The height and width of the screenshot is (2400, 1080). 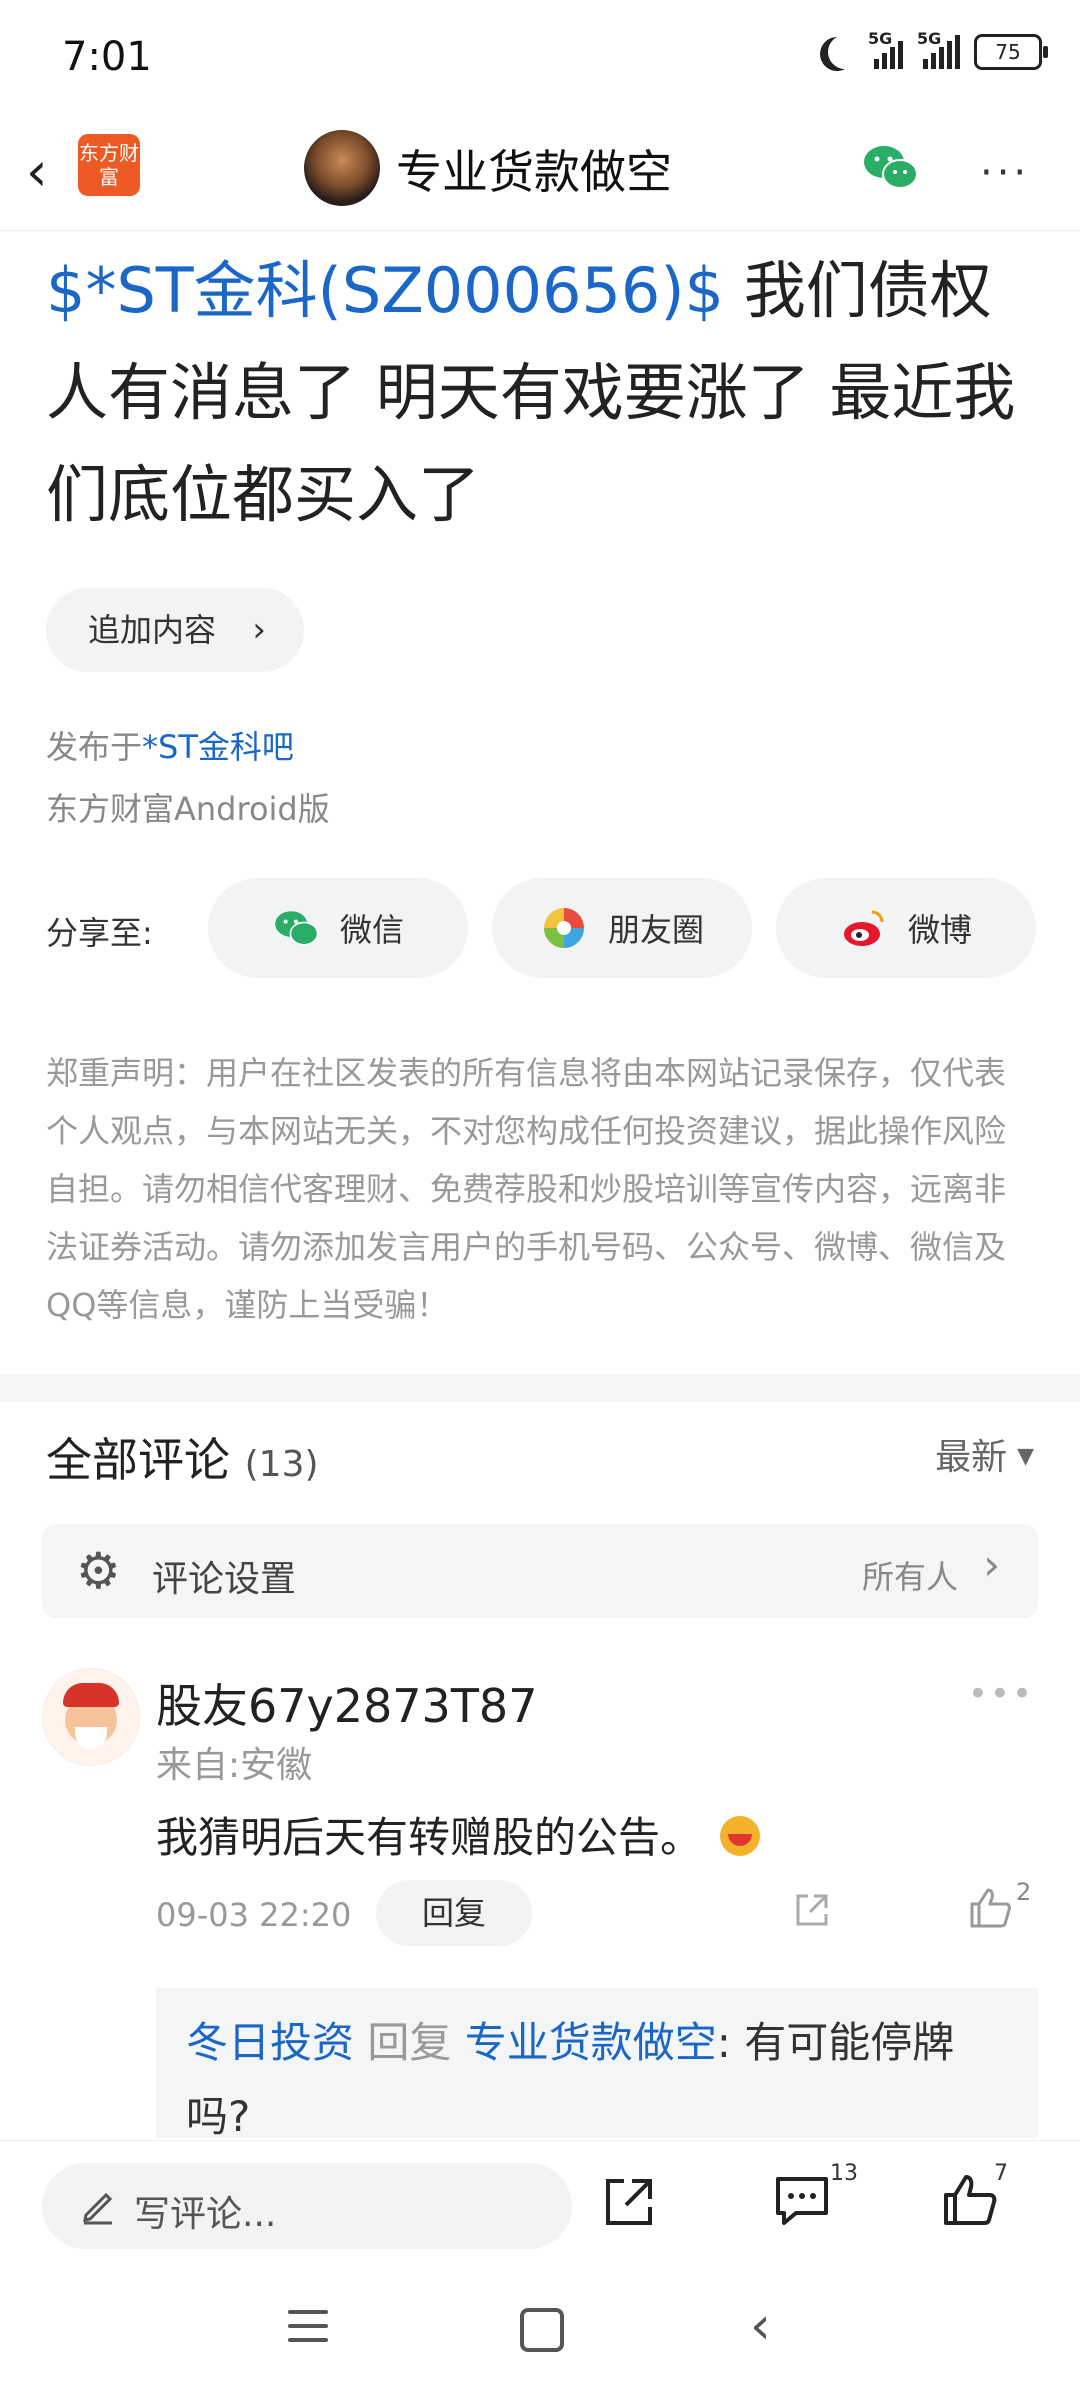 What do you see at coordinates (984, 1454) in the screenshot?
I see `sort-dropdown: 最新 ▼` at bounding box center [984, 1454].